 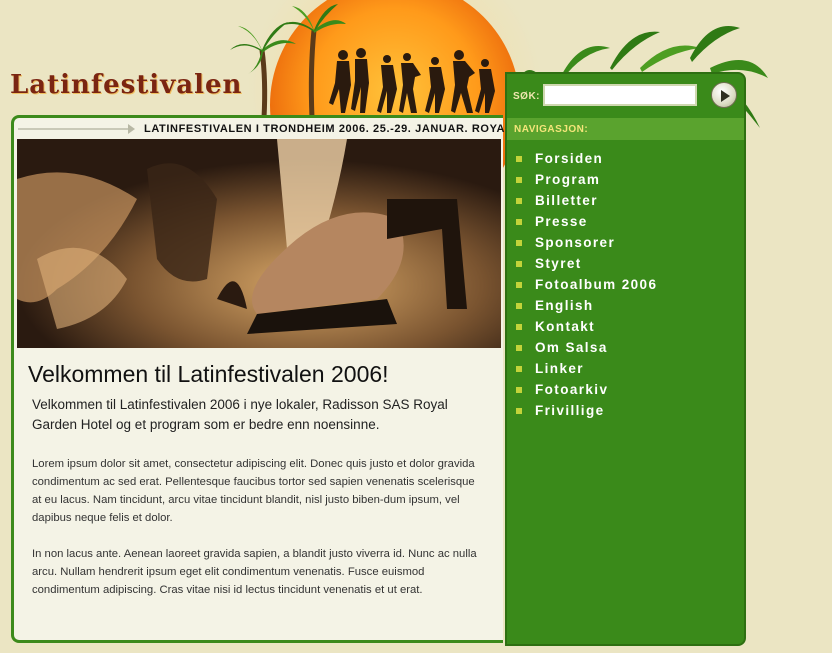 I want to click on nav-item-om-salsa: Om Salsa, so click(x=586, y=347).